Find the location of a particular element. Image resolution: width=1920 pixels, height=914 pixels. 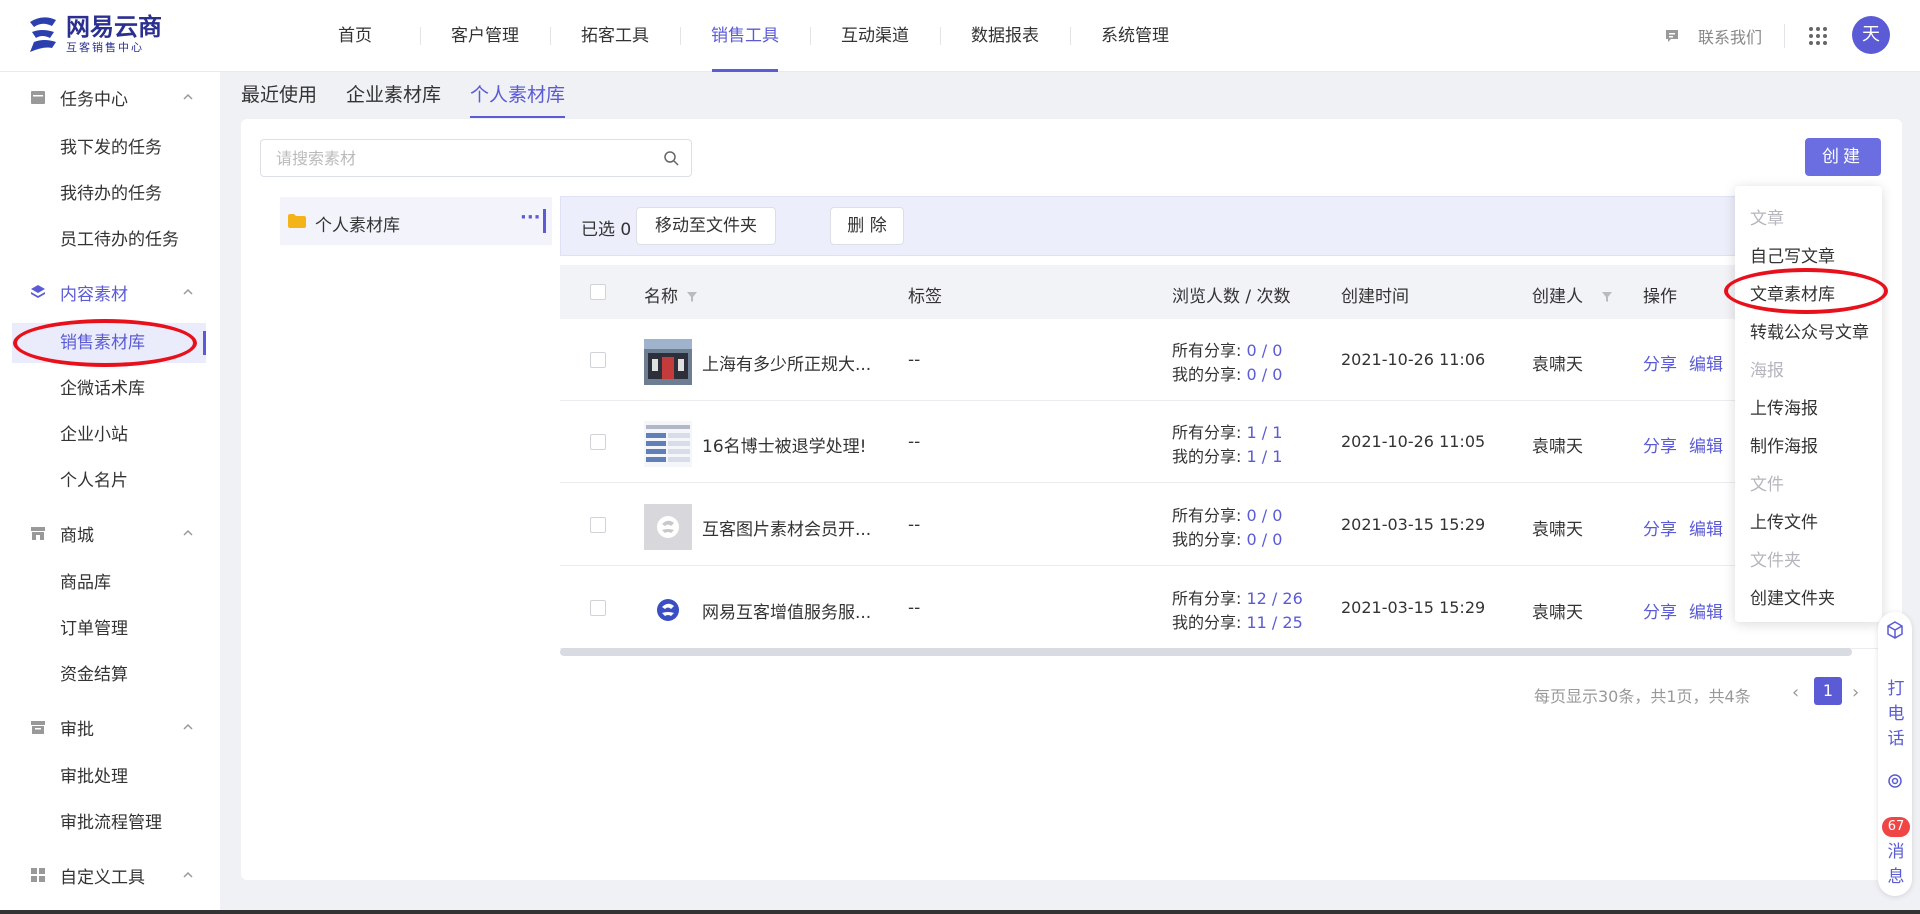

nav-reports: 数据报表 is located at coordinates (1005, 36).